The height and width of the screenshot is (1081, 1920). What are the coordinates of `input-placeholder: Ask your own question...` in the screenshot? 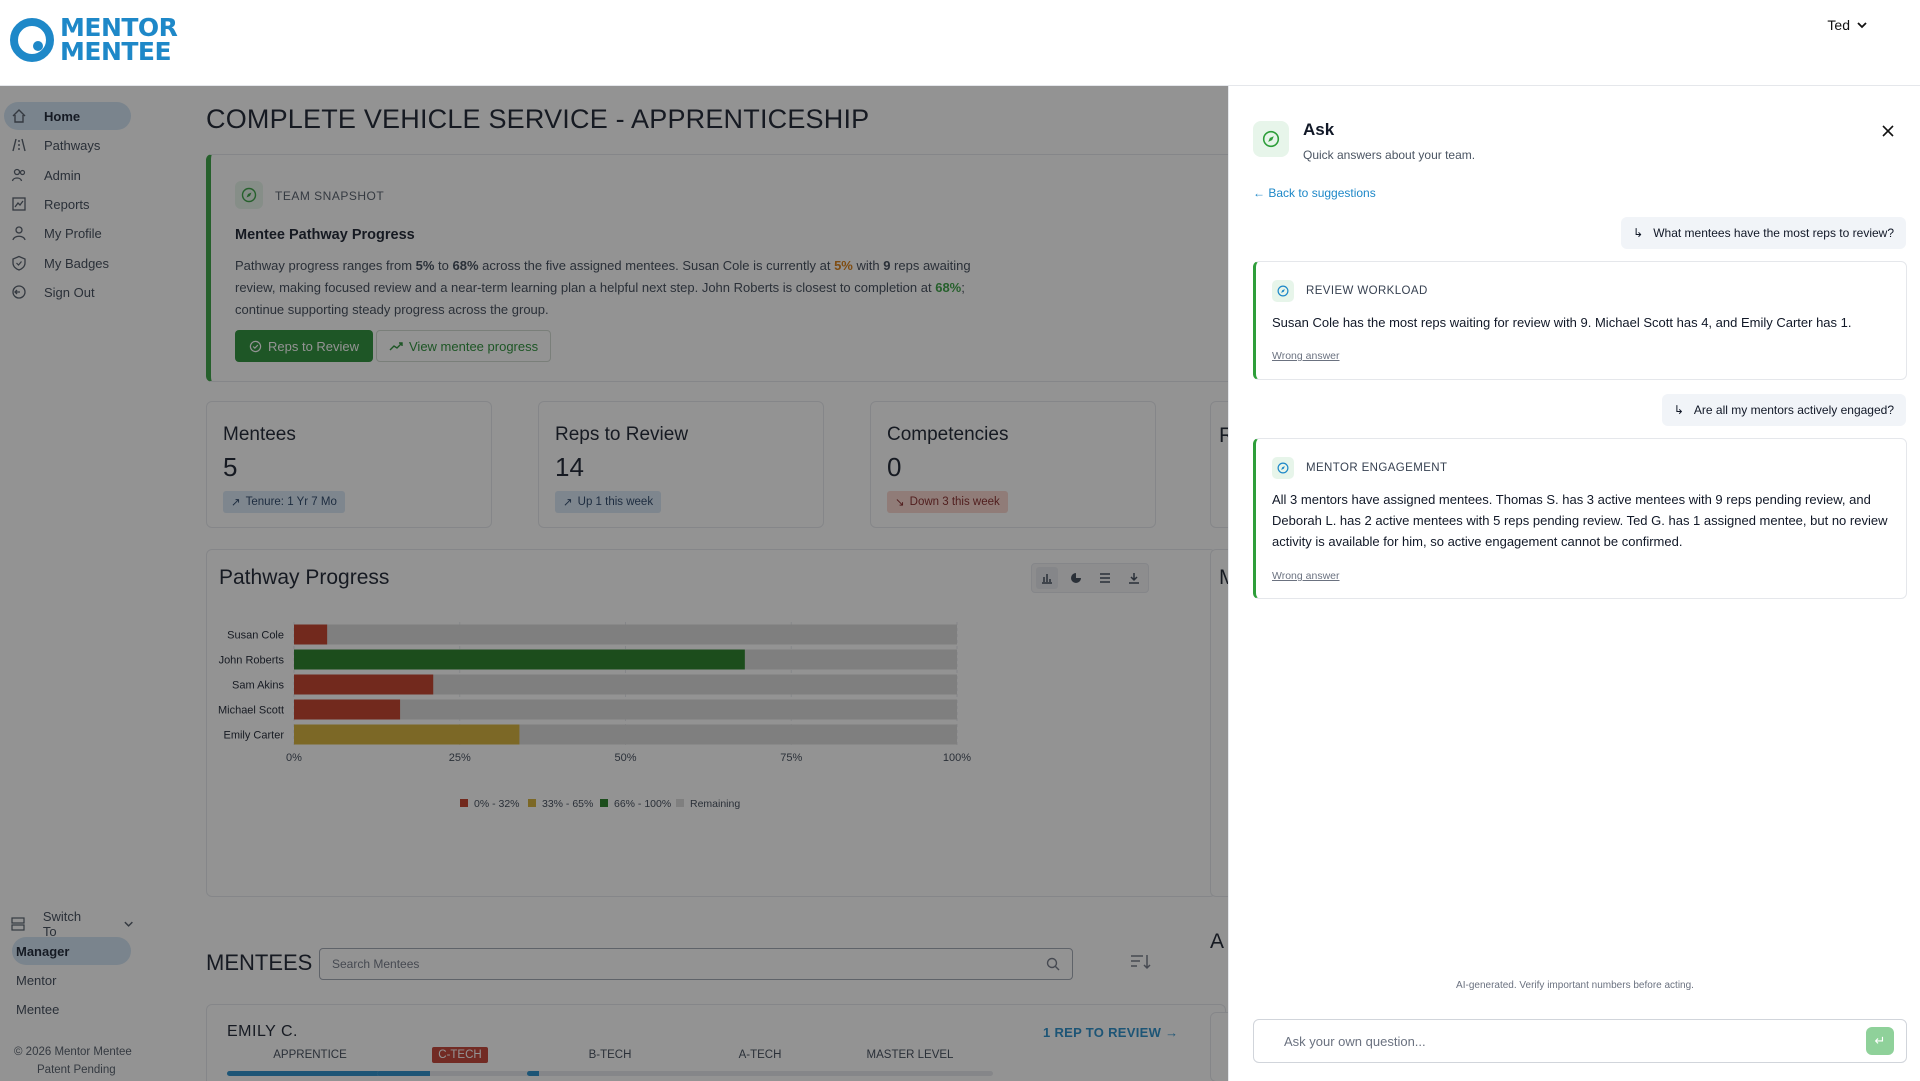 It's located at (1355, 1041).